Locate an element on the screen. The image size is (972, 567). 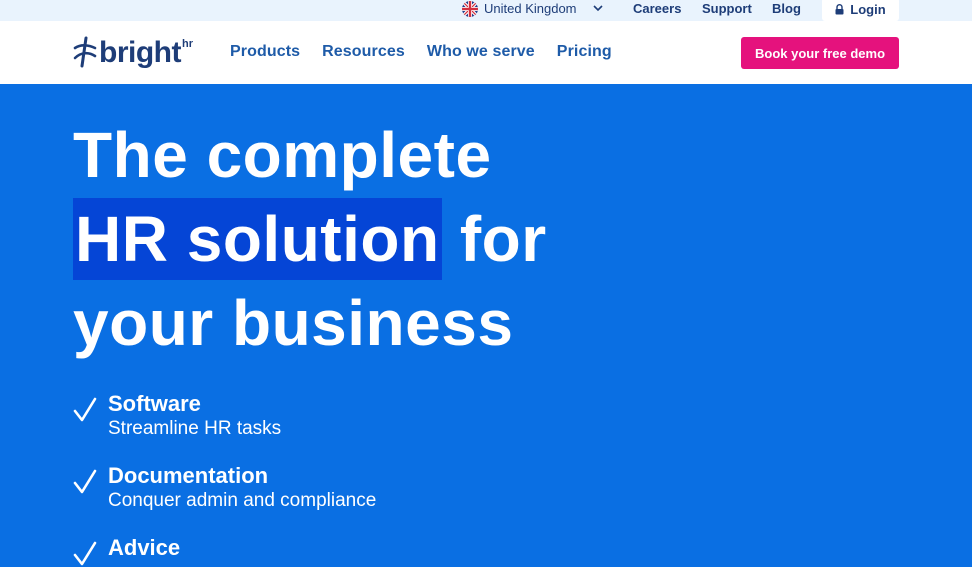
book-demo-button: Book your free demo is located at coordinates (820, 53).